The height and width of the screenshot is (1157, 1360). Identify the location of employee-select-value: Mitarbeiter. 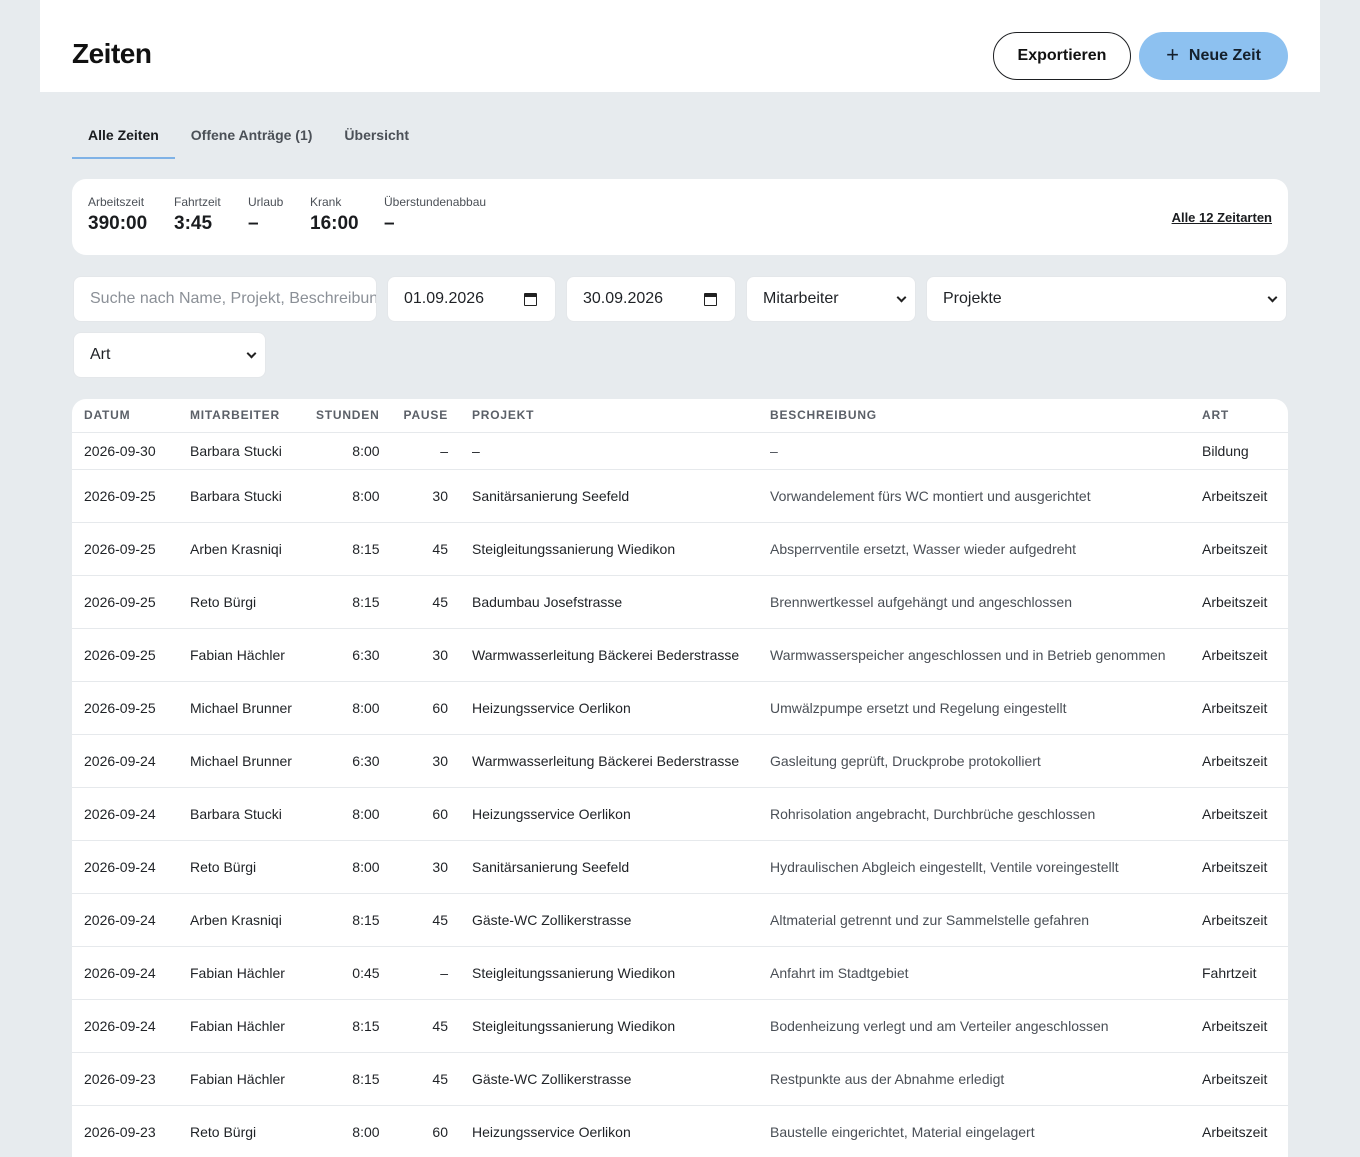
(801, 298).